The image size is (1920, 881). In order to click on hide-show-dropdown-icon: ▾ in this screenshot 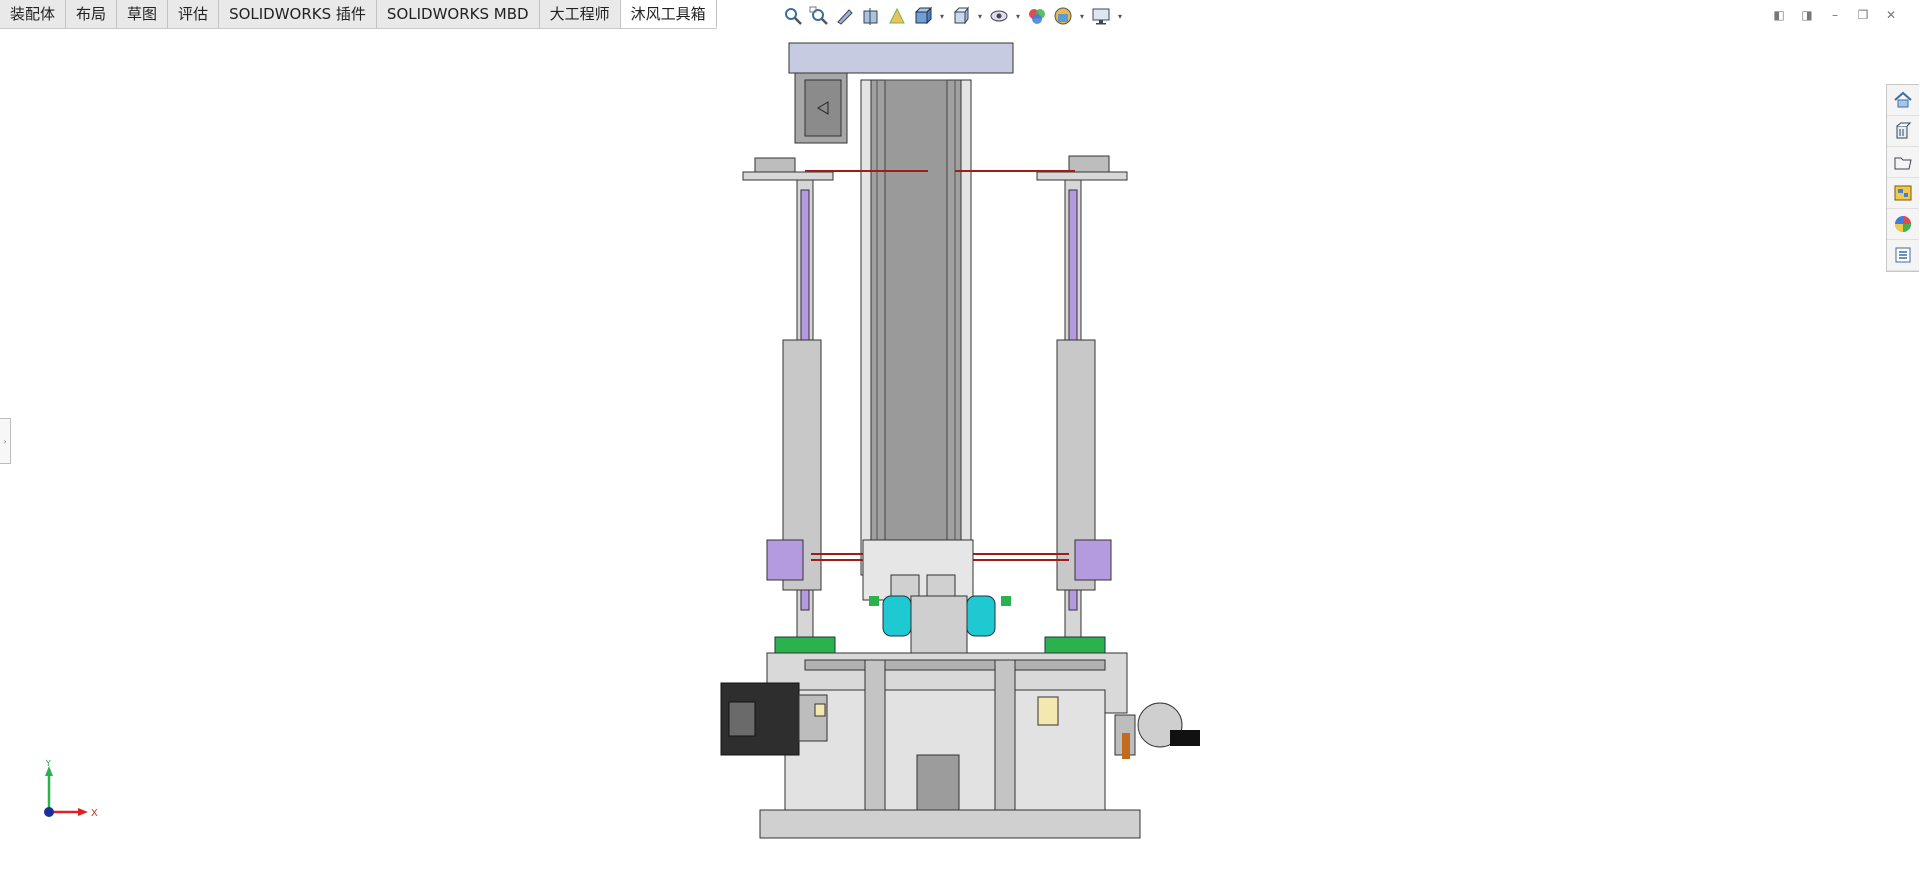, I will do `click(1018, 16)`.